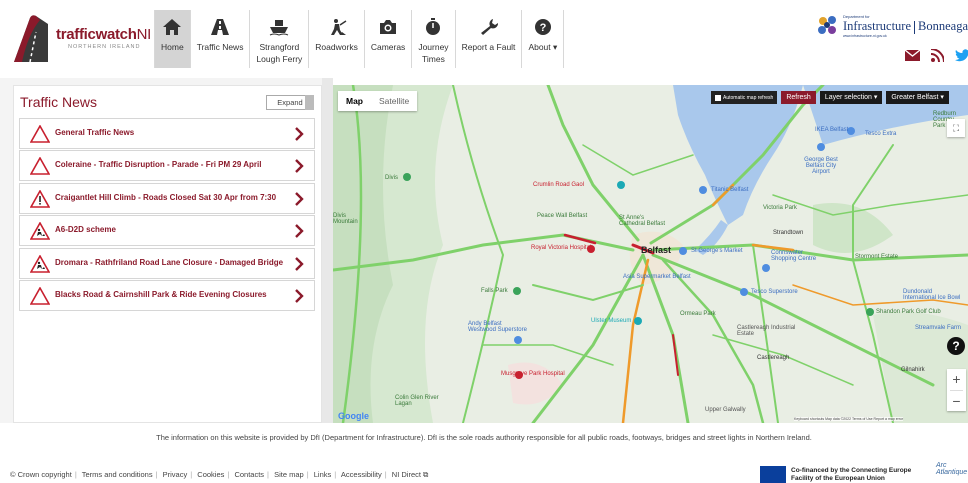 This screenshot has width=968, height=483. What do you see at coordinates (561, 248) in the screenshot?
I see `map-label: Royal Victoria Hospital` at bounding box center [561, 248].